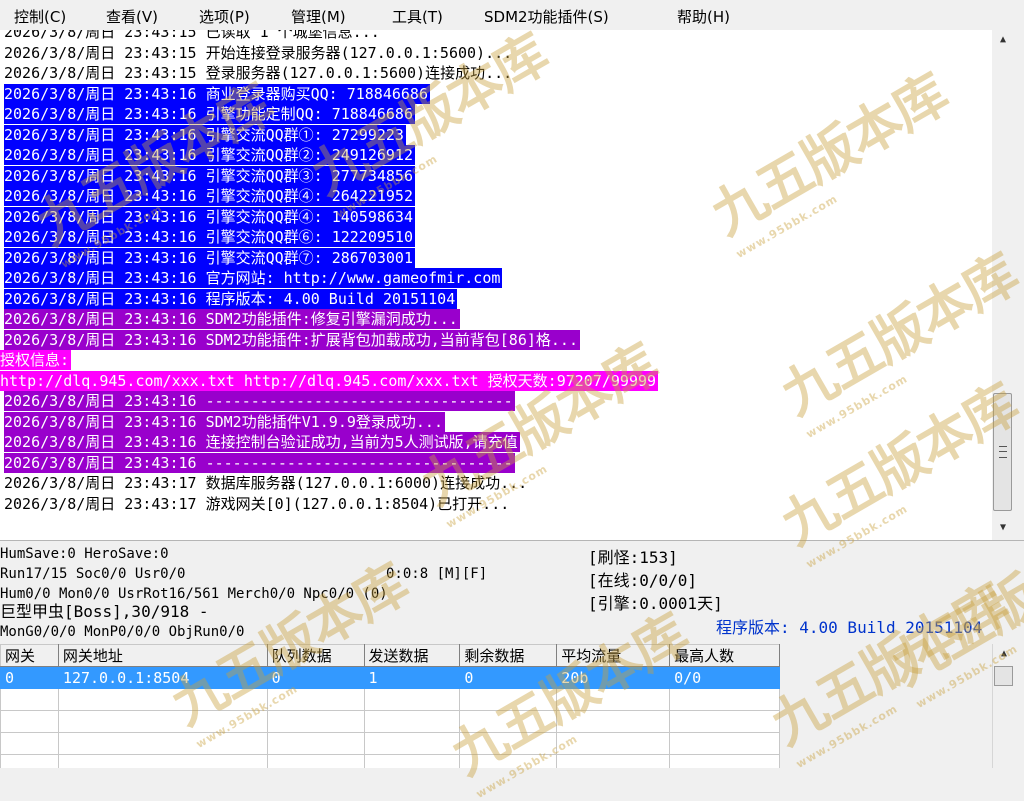 The image size is (1024, 801). I want to click on status-save: HumSave:0 HeroSave:0, so click(84, 554).